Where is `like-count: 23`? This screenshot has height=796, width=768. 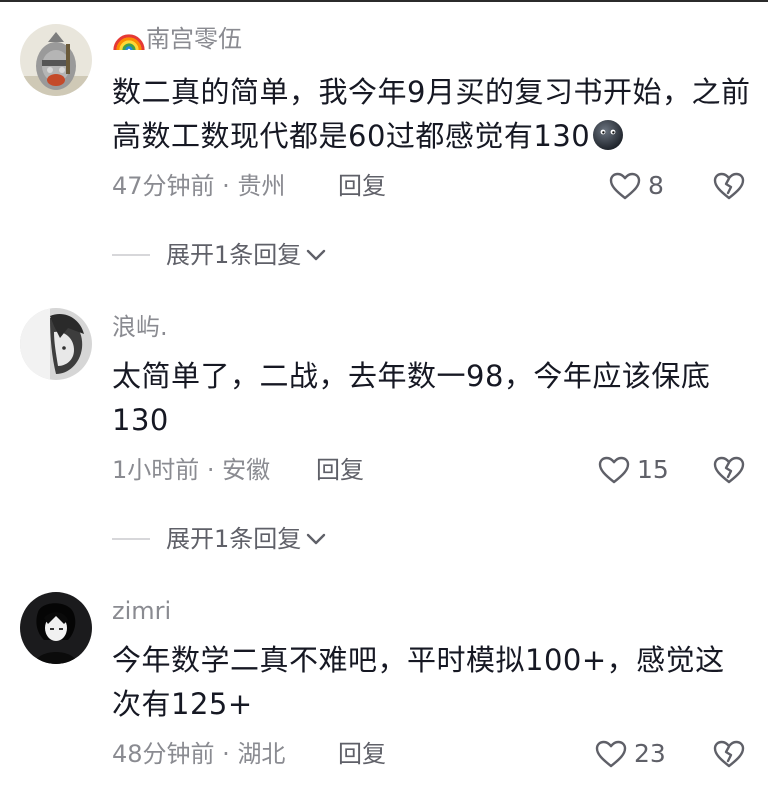 like-count: 23 is located at coordinates (650, 753).